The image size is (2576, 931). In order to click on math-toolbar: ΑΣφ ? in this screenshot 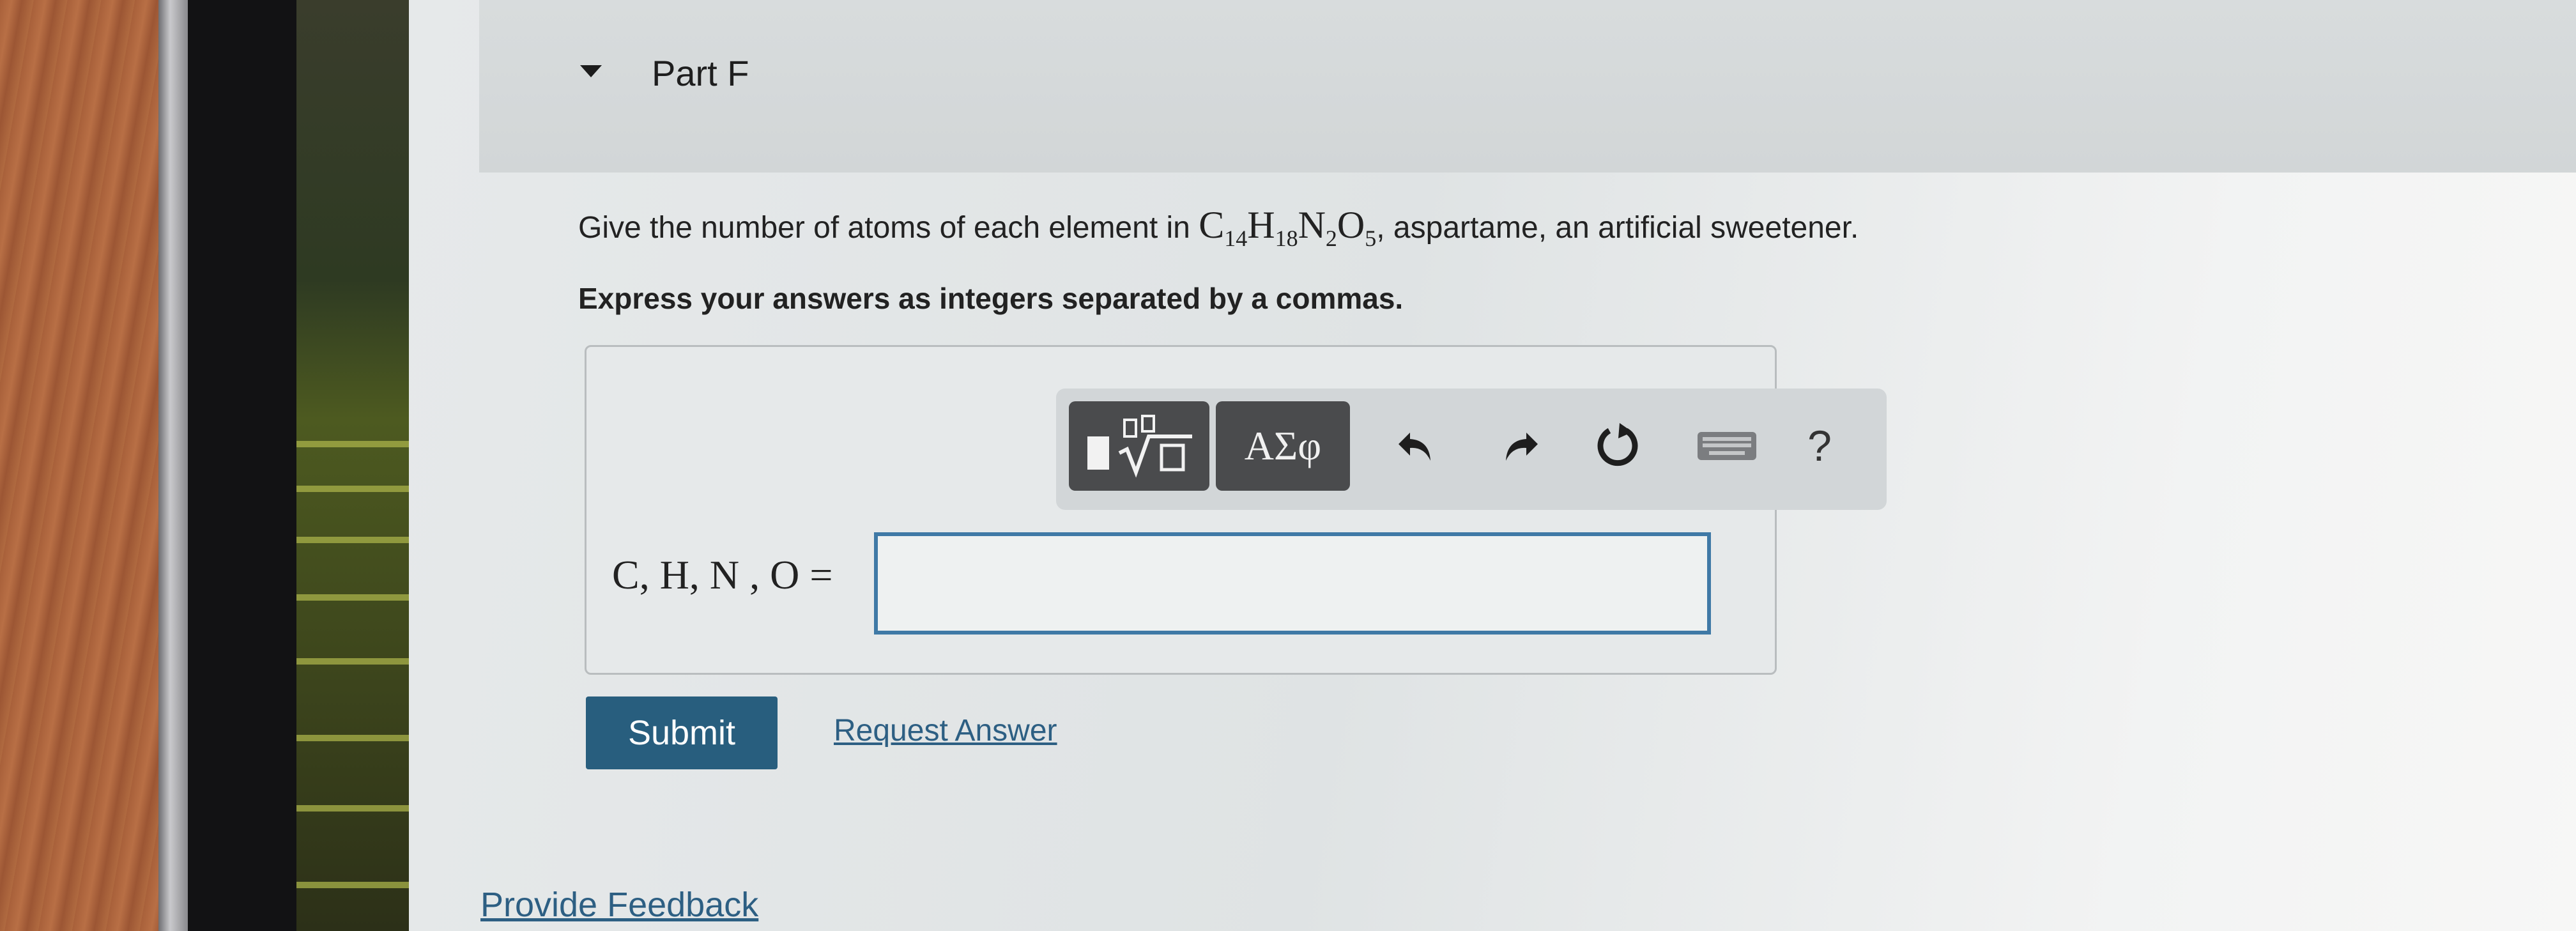, I will do `click(1471, 449)`.